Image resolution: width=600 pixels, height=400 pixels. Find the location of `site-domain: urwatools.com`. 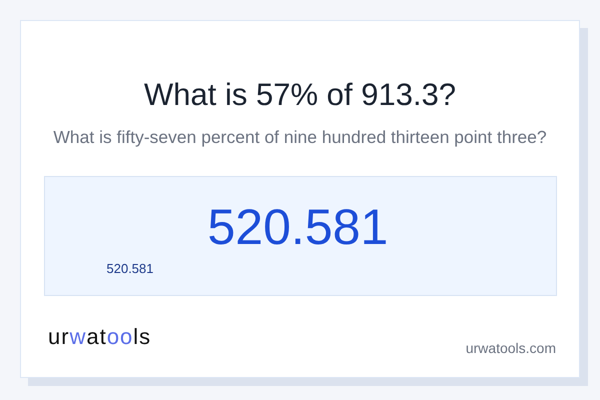

site-domain: urwatools.com is located at coordinates (511, 348).